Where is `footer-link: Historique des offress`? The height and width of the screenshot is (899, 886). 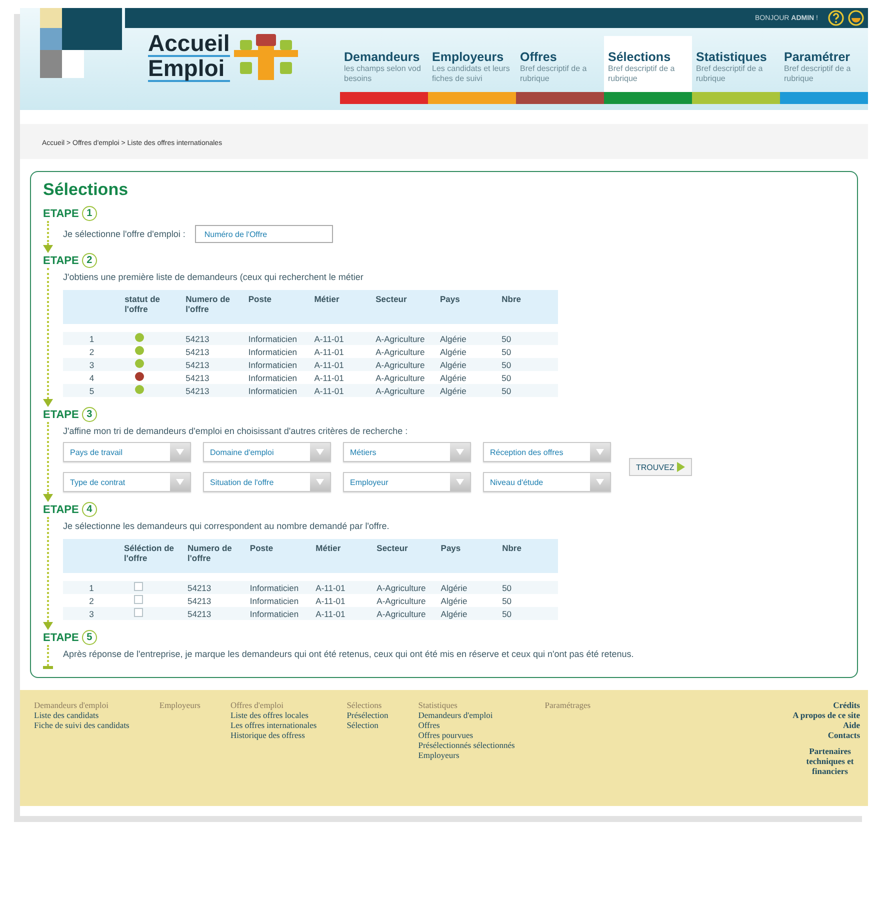 footer-link: Historique des offress is located at coordinates (273, 735).